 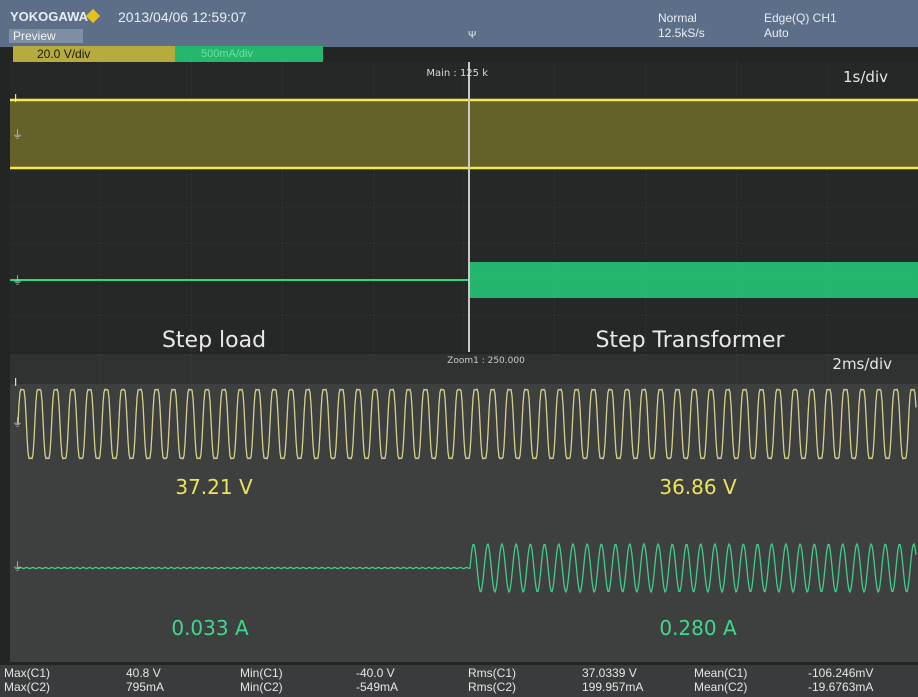 What do you see at coordinates (227, 54) in the screenshot?
I see `ch2-scale-label: 500mA/div` at bounding box center [227, 54].